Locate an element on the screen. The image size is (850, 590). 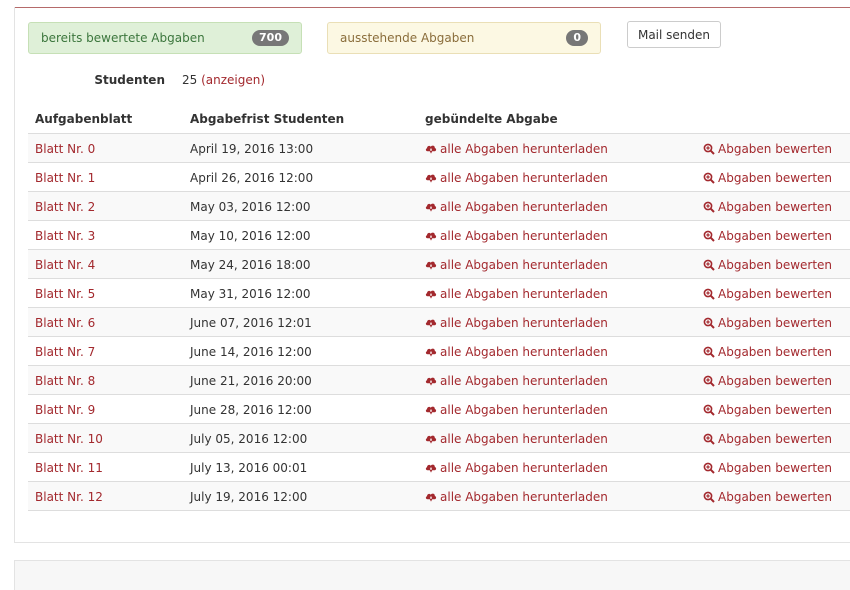
sheet-link: Blatt Nr. 12 is located at coordinates (69, 497).